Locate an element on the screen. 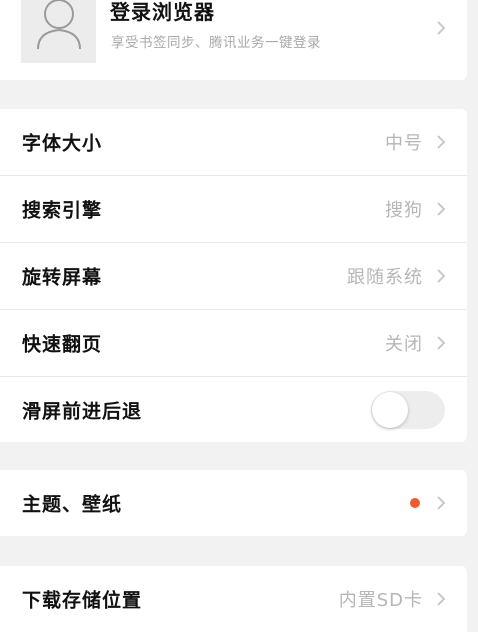 The image size is (478, 632). setting-label: 字体大小 is located at coordinates (62, 143).